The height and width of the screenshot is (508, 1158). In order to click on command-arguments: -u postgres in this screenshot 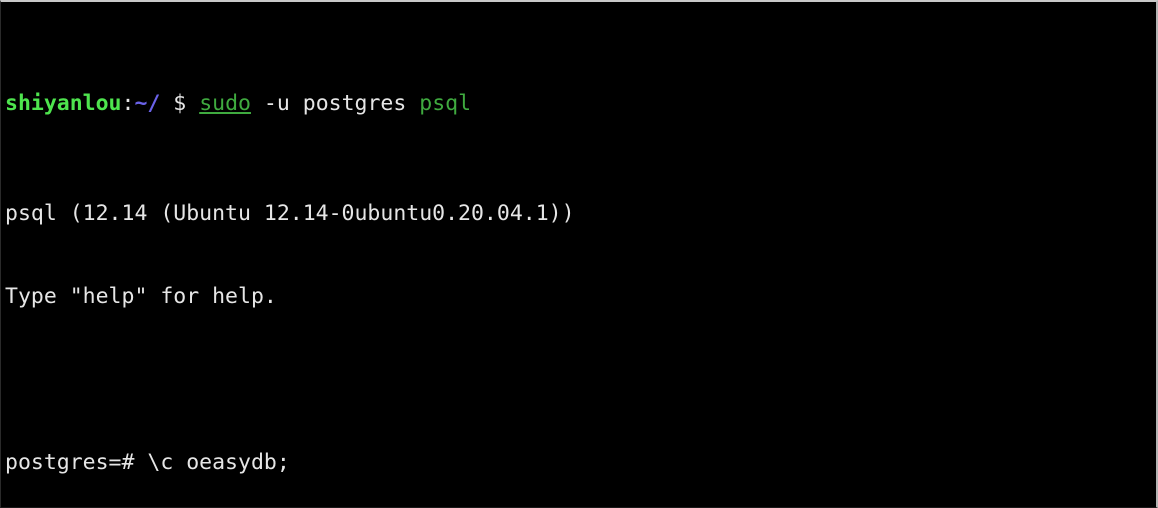, I will do `click(335, 103)`.